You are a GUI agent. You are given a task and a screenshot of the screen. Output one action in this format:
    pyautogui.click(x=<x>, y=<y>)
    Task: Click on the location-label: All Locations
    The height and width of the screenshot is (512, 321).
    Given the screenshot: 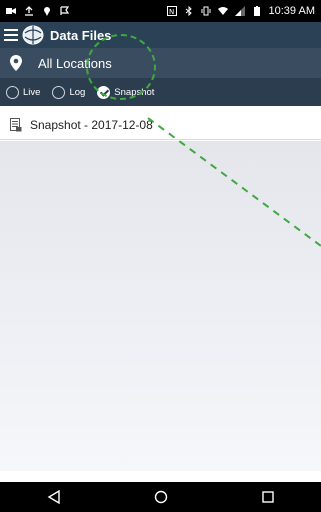 What is the action you would take?
    pyautogui.click(x=75, y=63)
    